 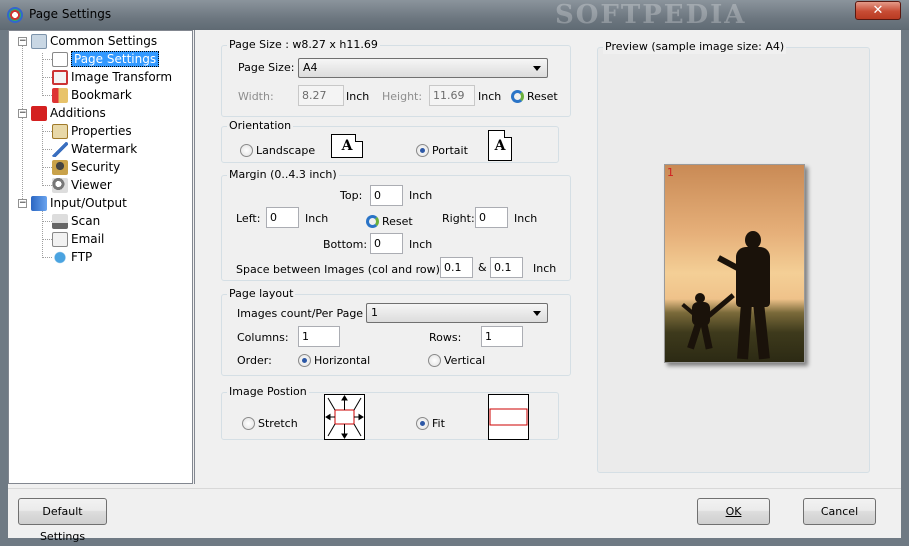 I want to click on tree-item-properties: Properties, so click(x=92, y=131).